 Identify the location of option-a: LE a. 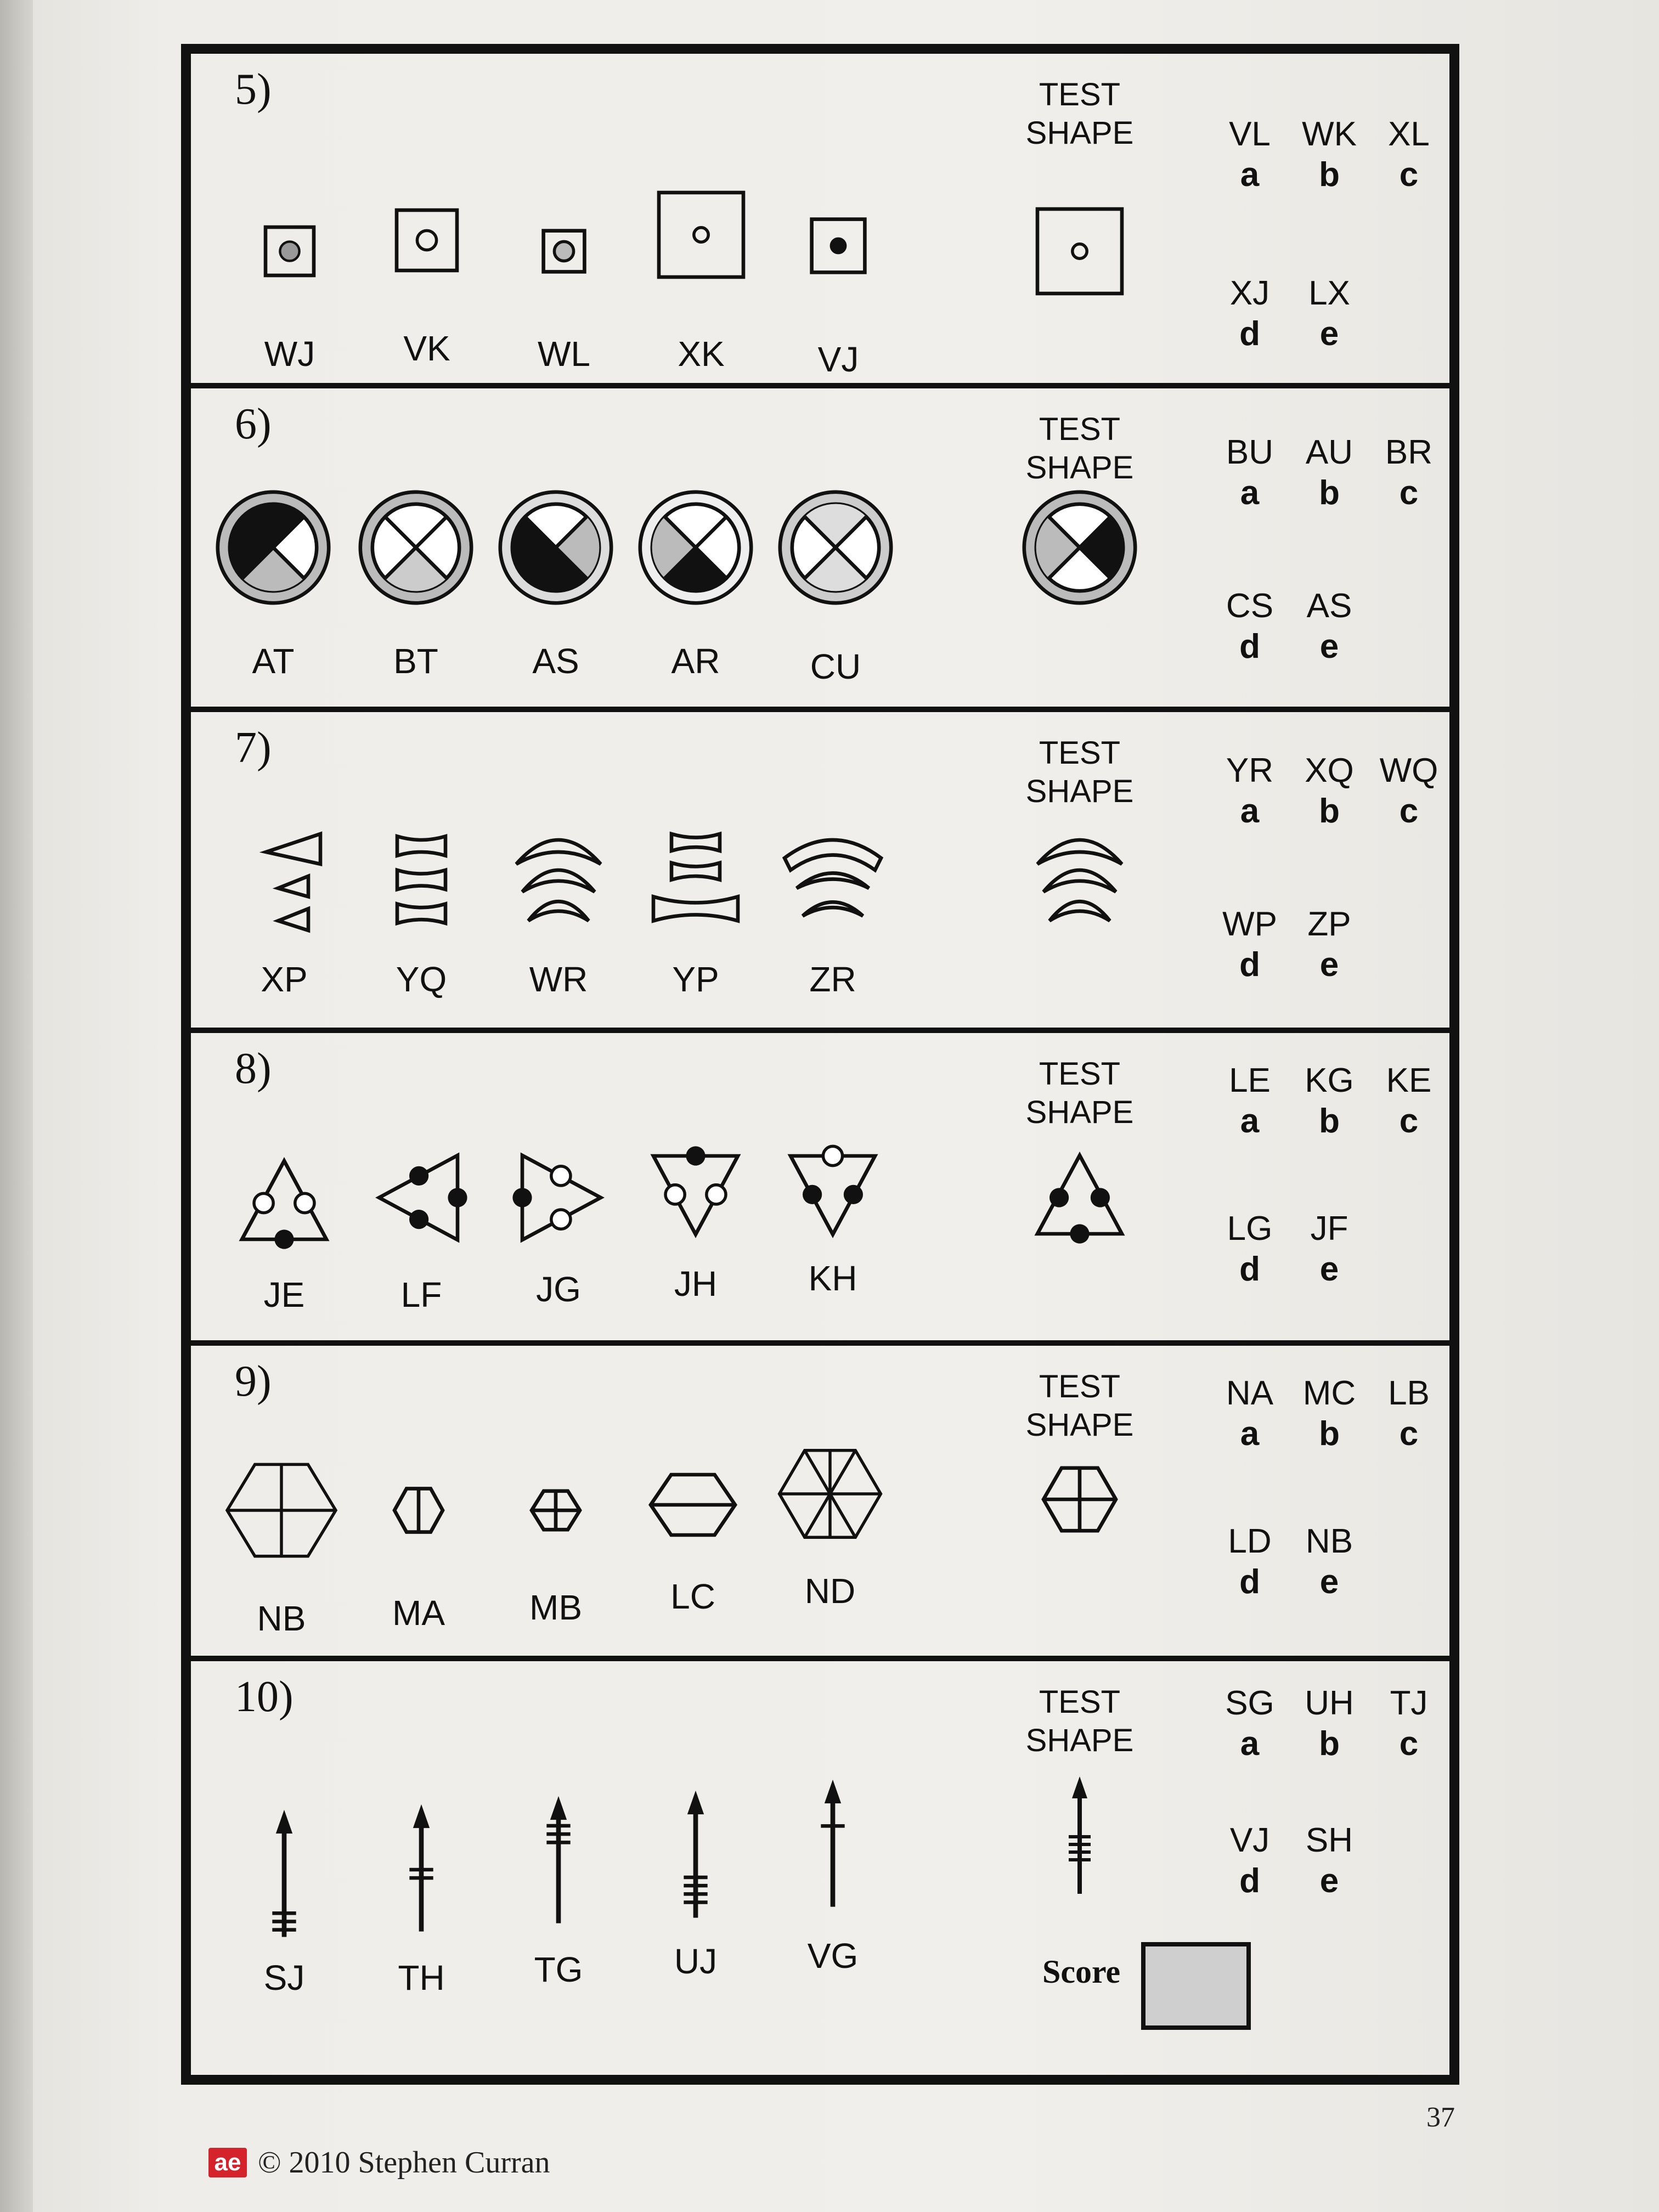
(1249, 1101).